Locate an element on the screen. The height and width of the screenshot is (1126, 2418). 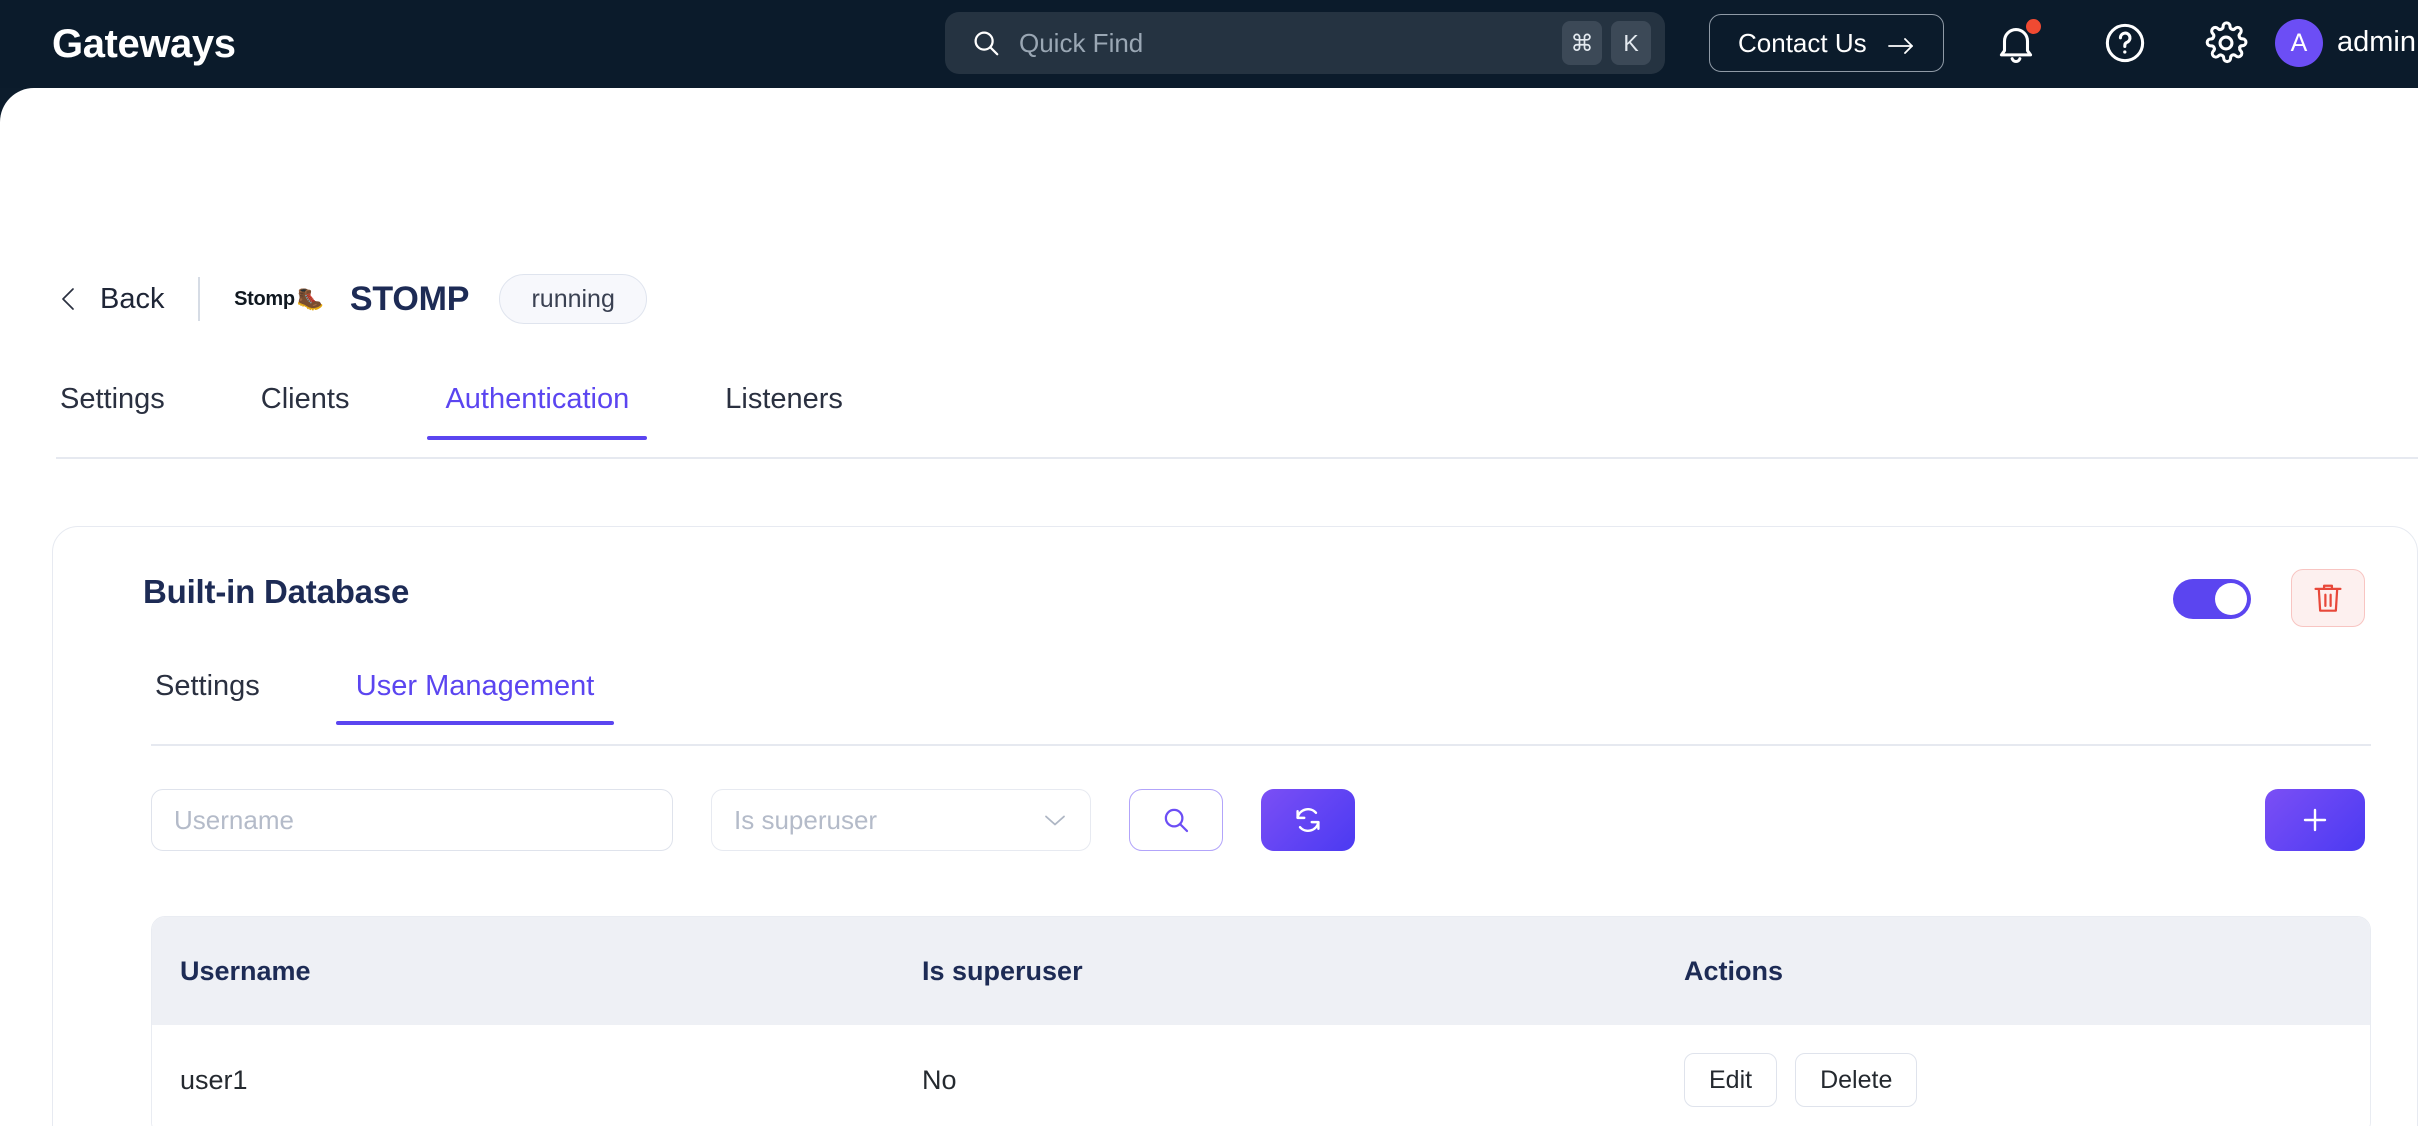
shortcut-key-k: K is located at coordinates (1631, 43).